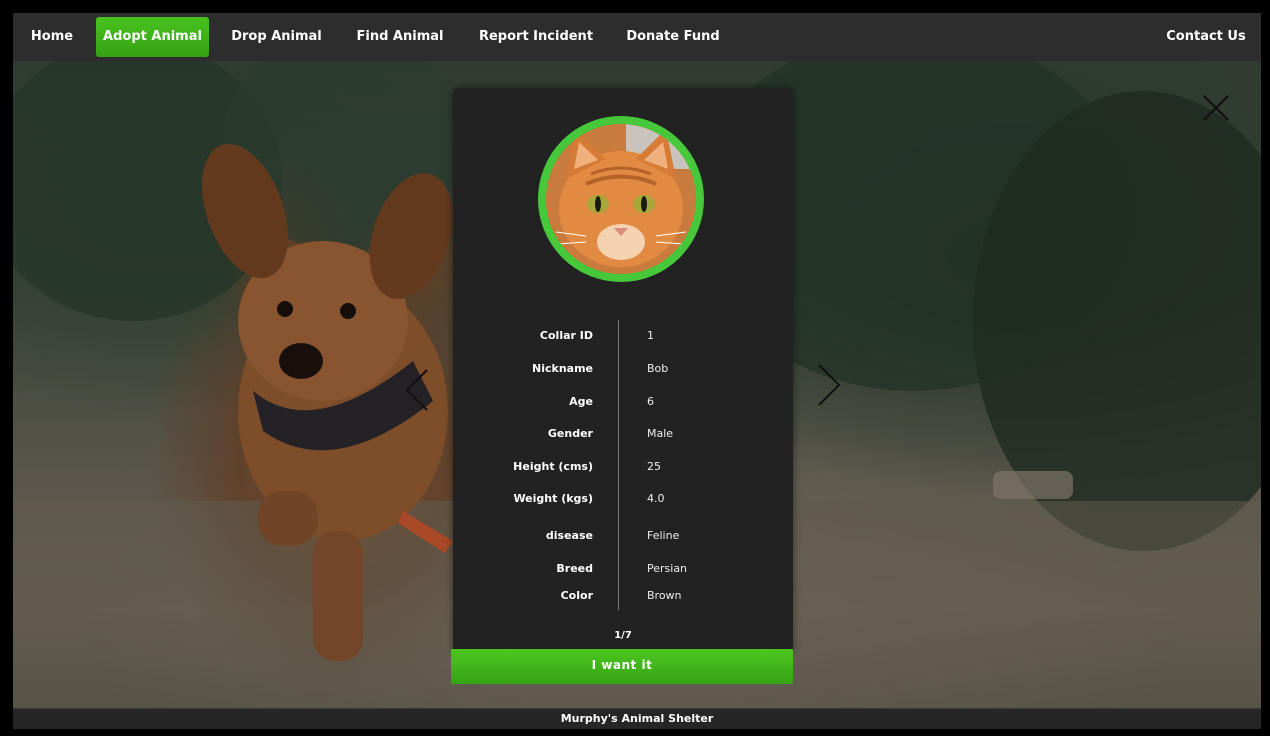 This screenshot has height=736, width=1270. What do you see at coordinates (667, 568) in the screenshot?
I see `field-value-breed: Persian` at bounding box center [667, 568].